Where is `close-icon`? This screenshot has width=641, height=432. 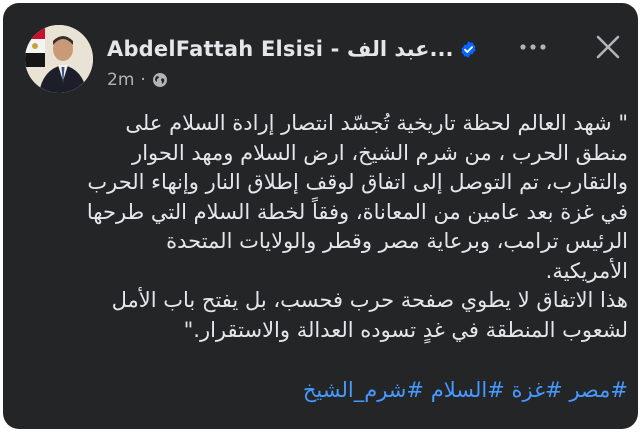
close-icon is located at coordinates (608, 47).